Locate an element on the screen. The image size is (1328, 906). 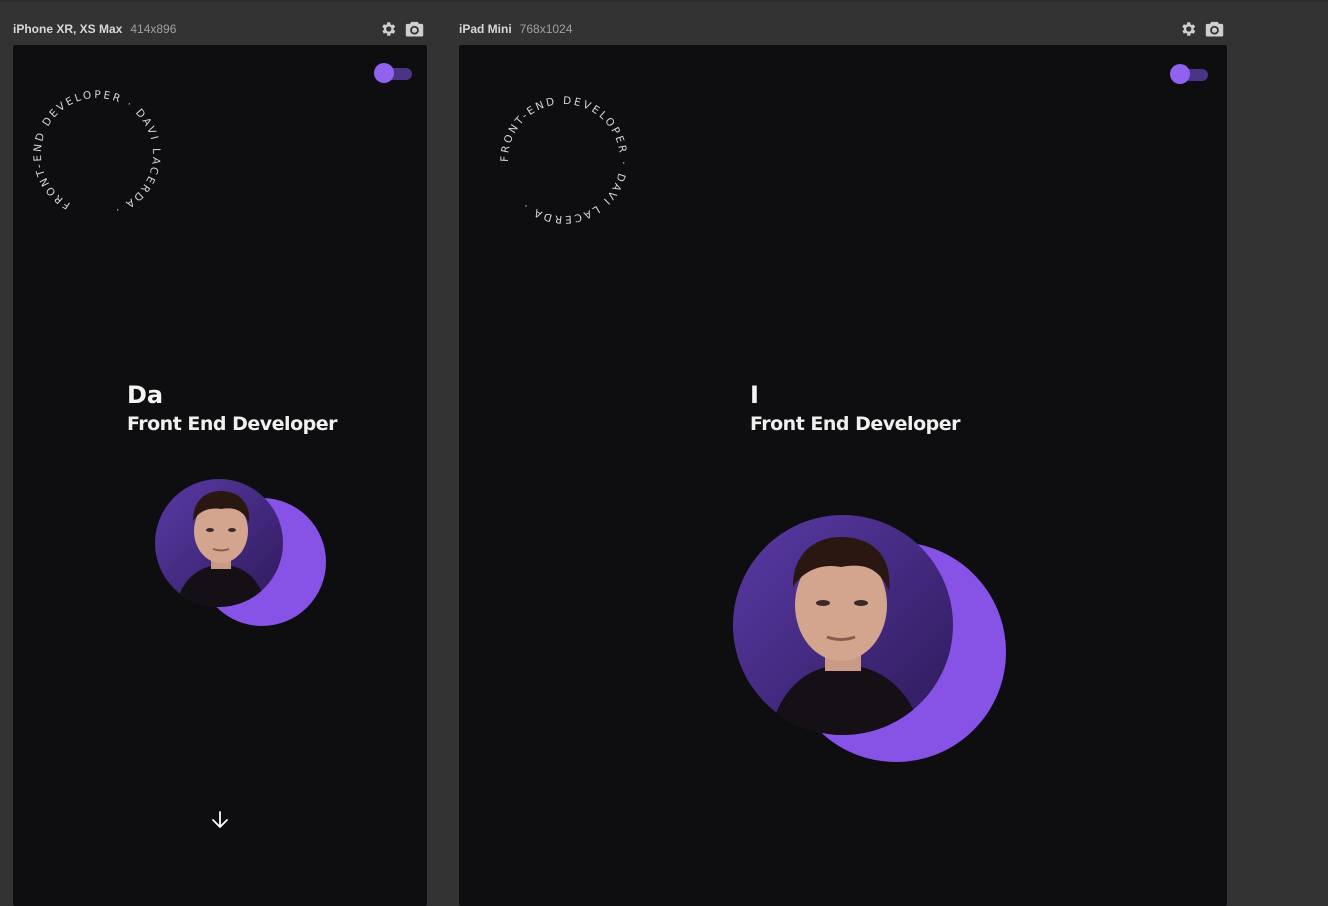
arrow-down-icon is located at coordinates (220, 820).